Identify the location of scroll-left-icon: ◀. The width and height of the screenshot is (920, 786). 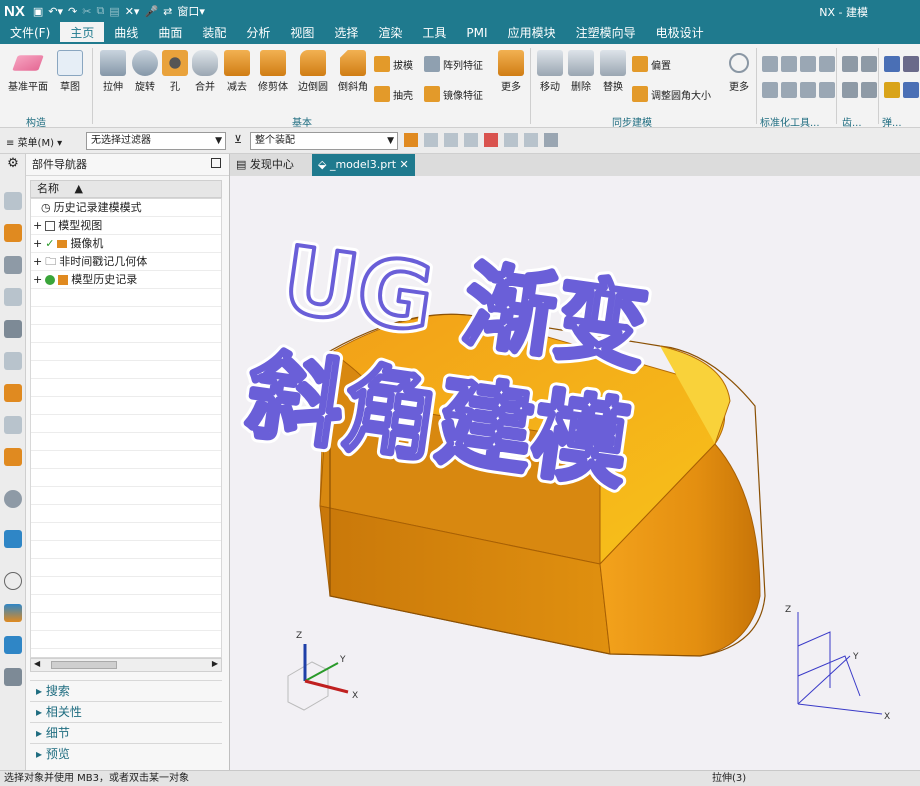
(37, 663).